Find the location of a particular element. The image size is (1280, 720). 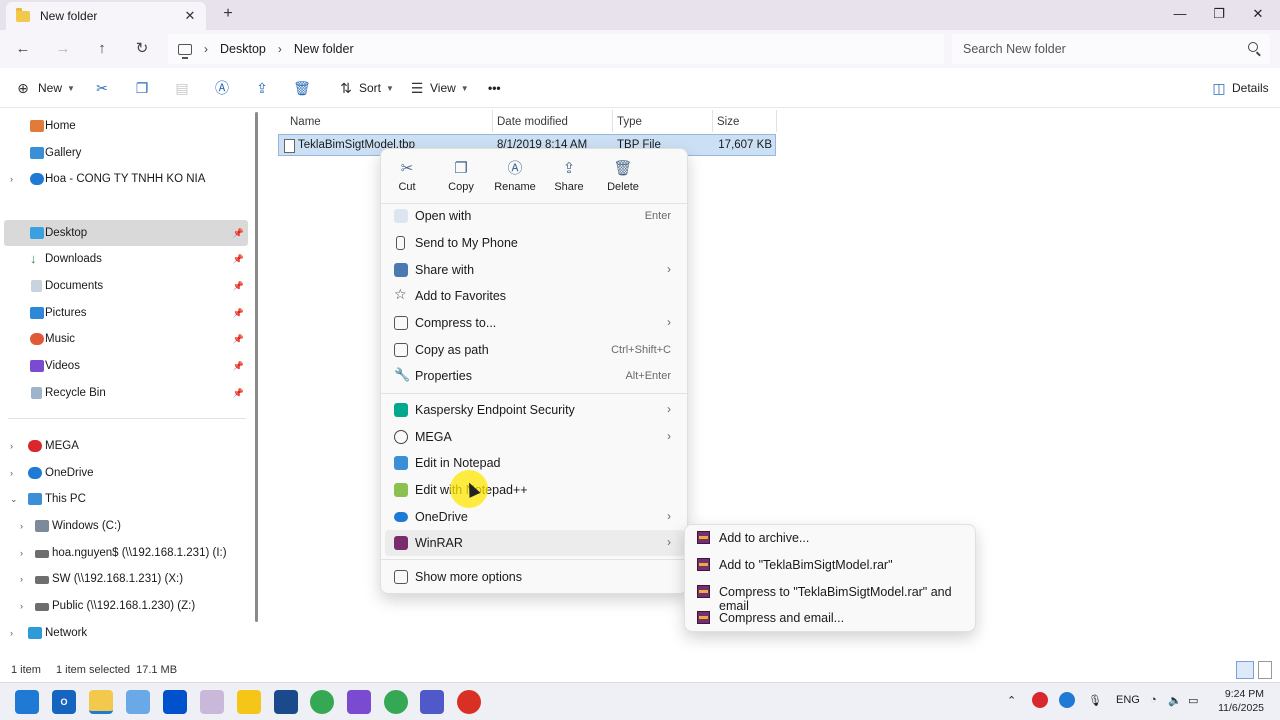

start-icon is located at coordinates (27, 702).